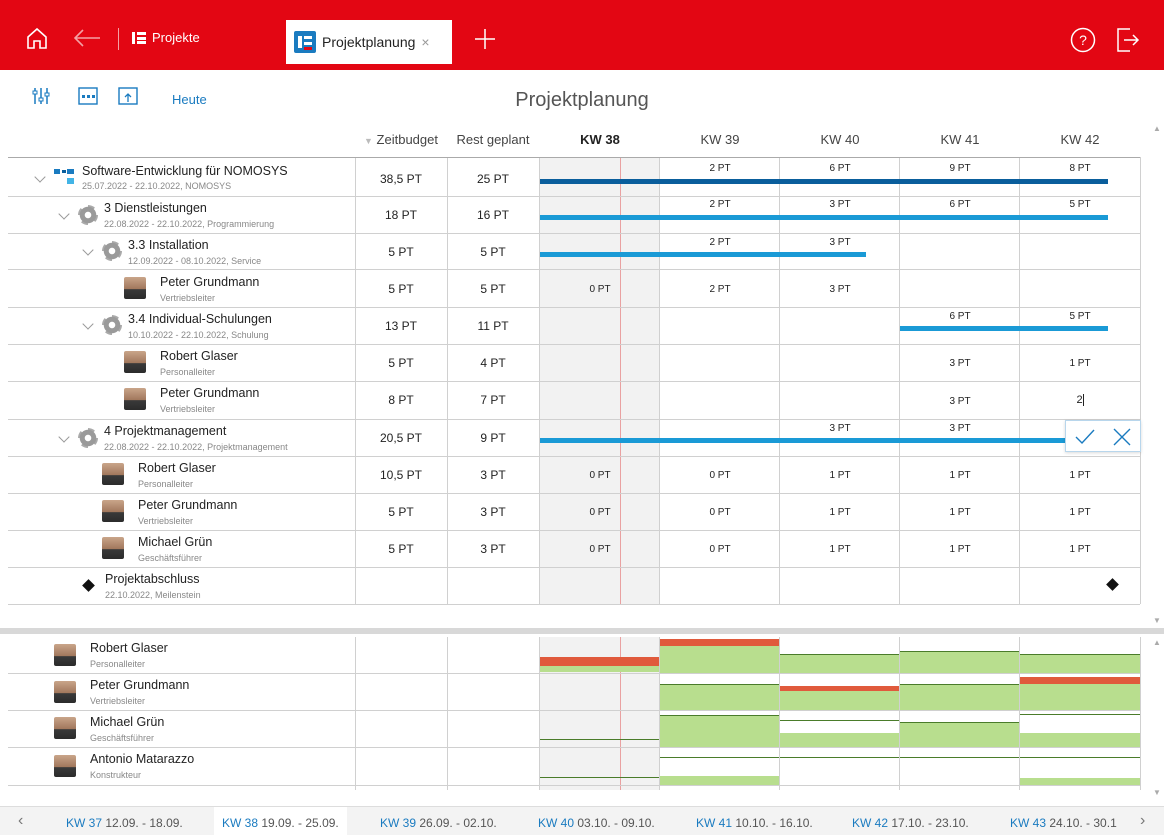 This screenshot has height=835, width=1164. I want to click on help-icon: ?, so click(1083, 40).